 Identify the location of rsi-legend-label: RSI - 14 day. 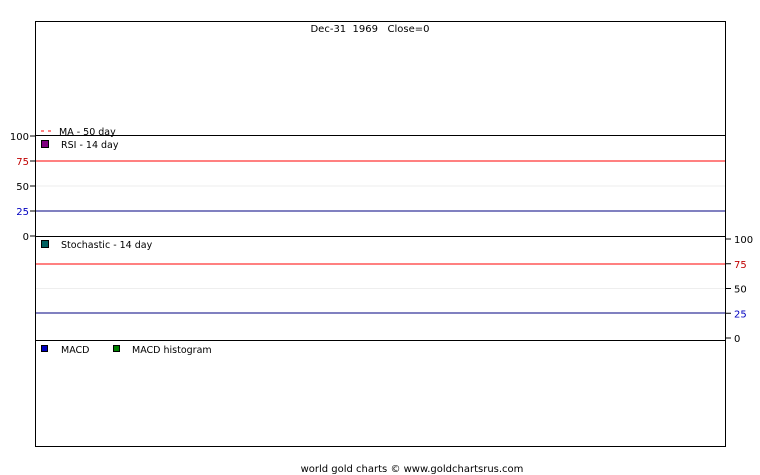
(90, 145).